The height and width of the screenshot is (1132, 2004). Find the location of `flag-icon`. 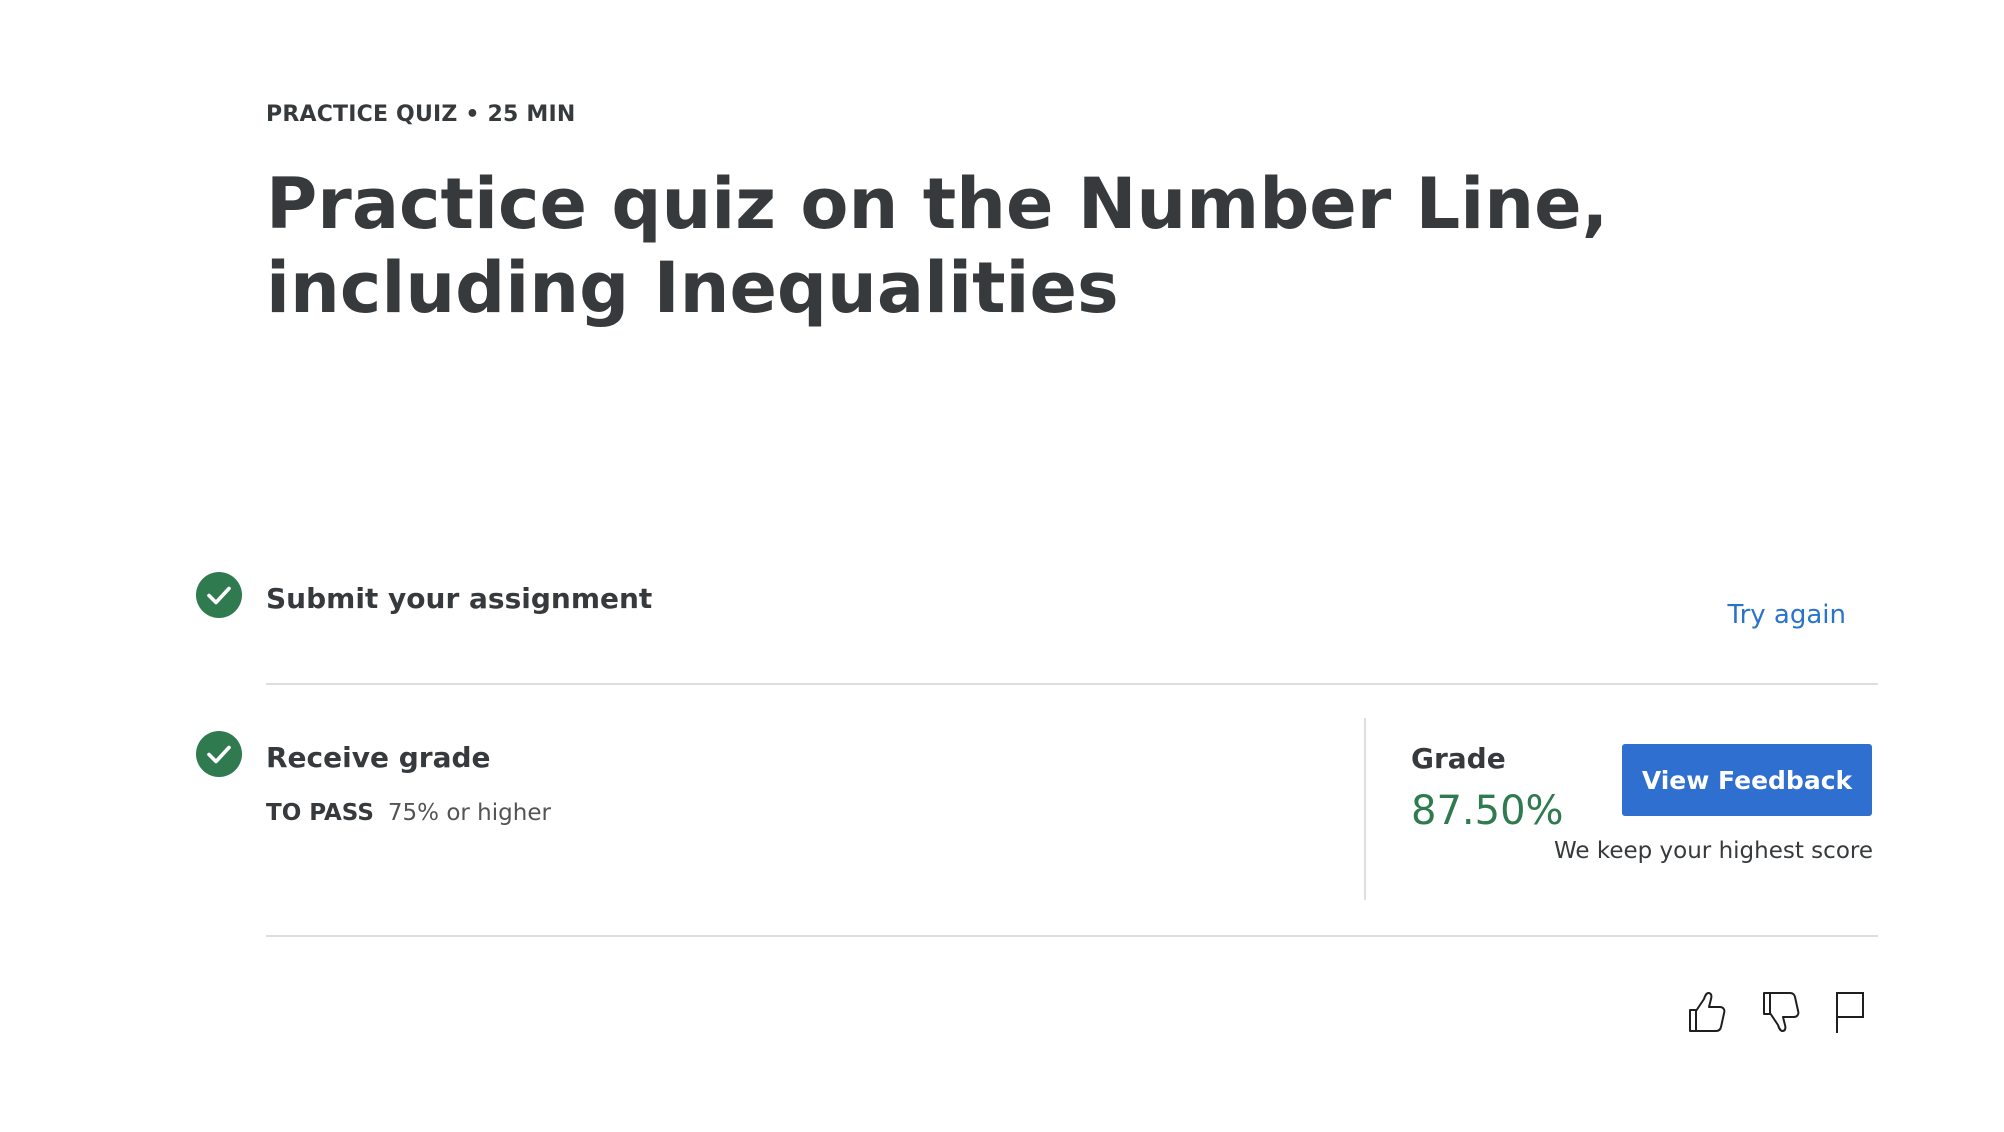

flag-icon is located at coordinates (1850, 1014).